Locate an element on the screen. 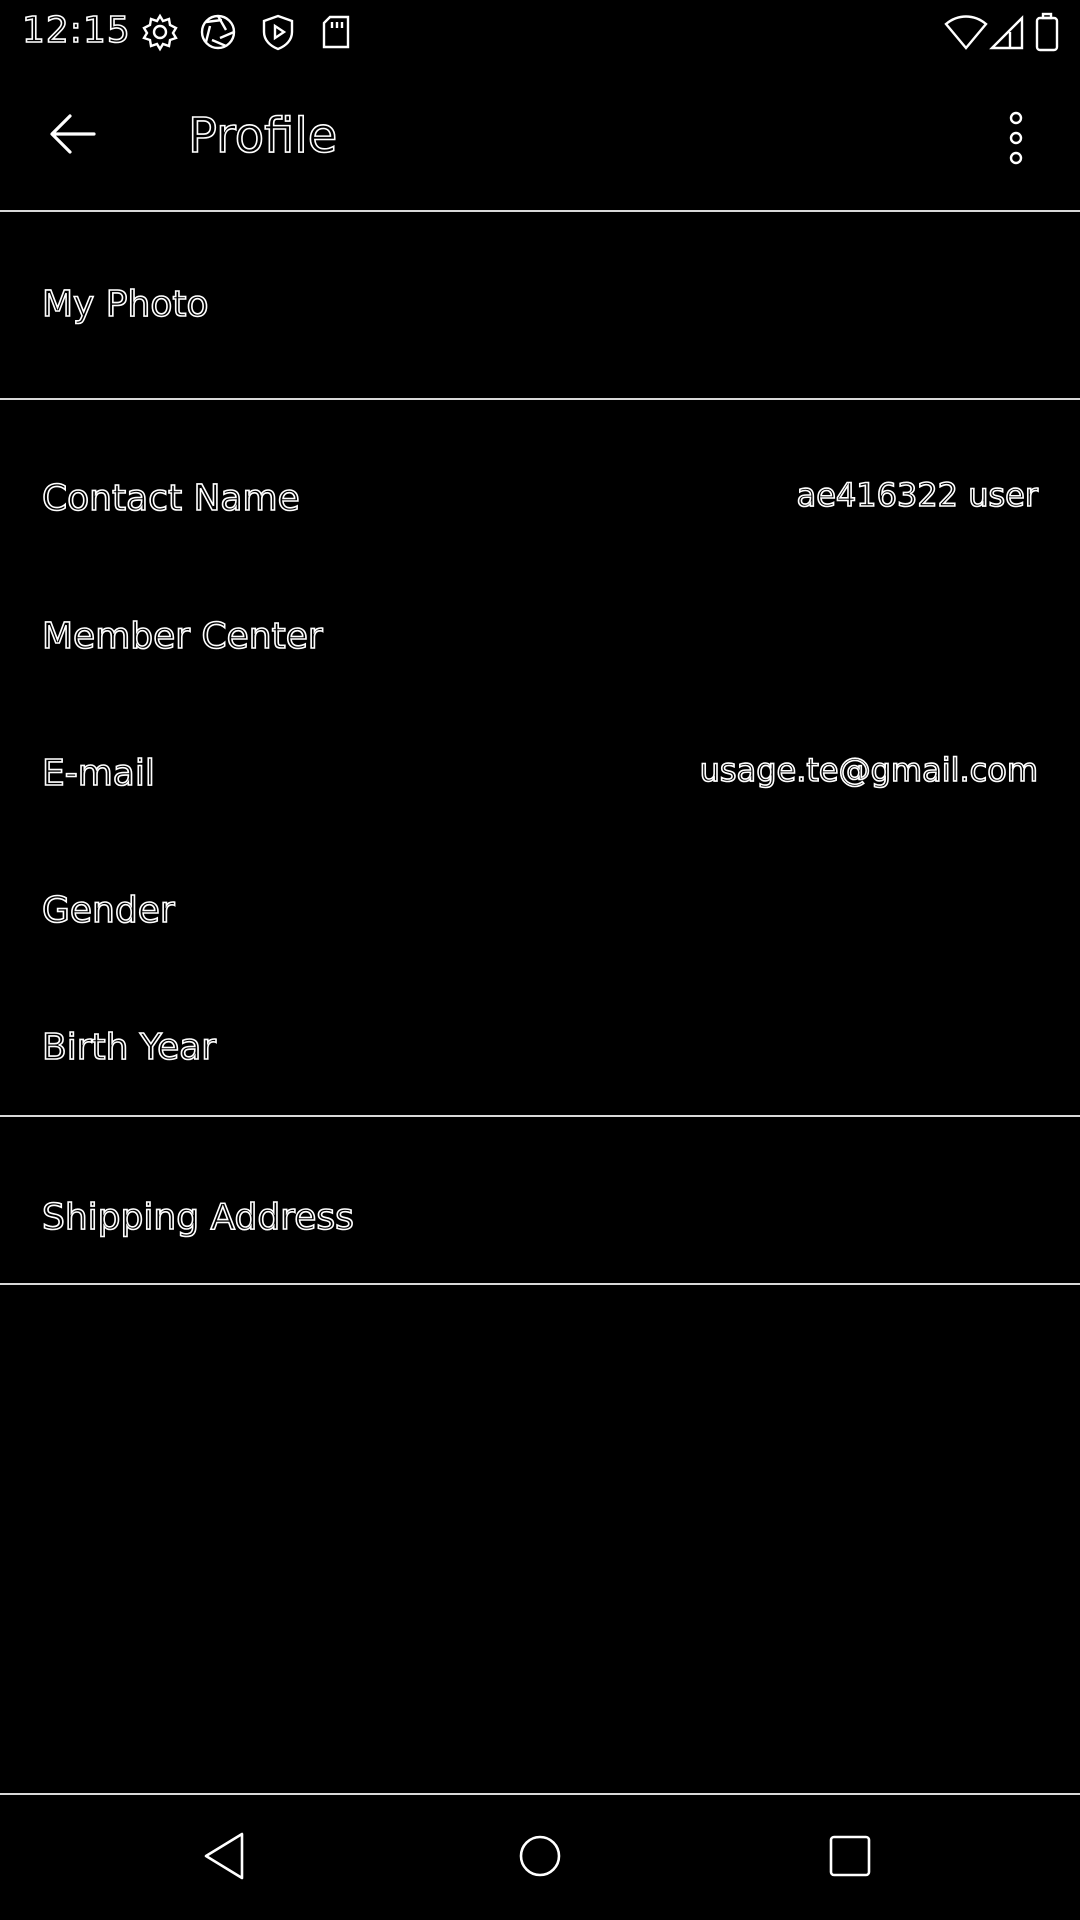  shield-play-icon is located at coordinates (278, 32).